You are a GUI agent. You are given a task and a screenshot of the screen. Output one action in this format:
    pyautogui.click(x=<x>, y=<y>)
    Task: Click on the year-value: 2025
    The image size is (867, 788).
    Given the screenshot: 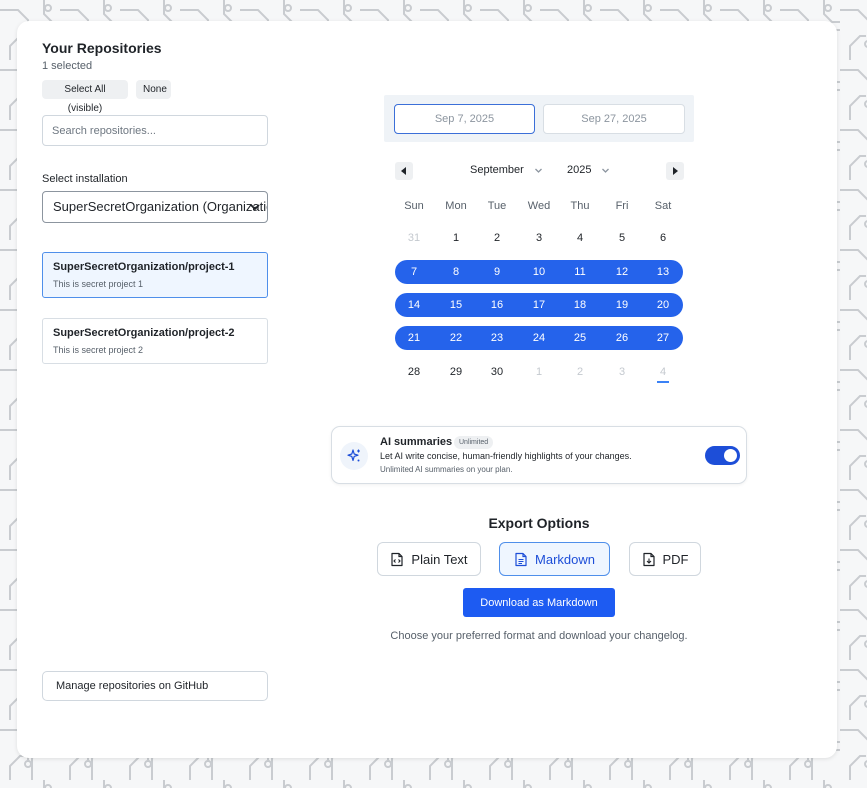 What is the action you would take?
    pyautogui.click(x=579, y=170)
    